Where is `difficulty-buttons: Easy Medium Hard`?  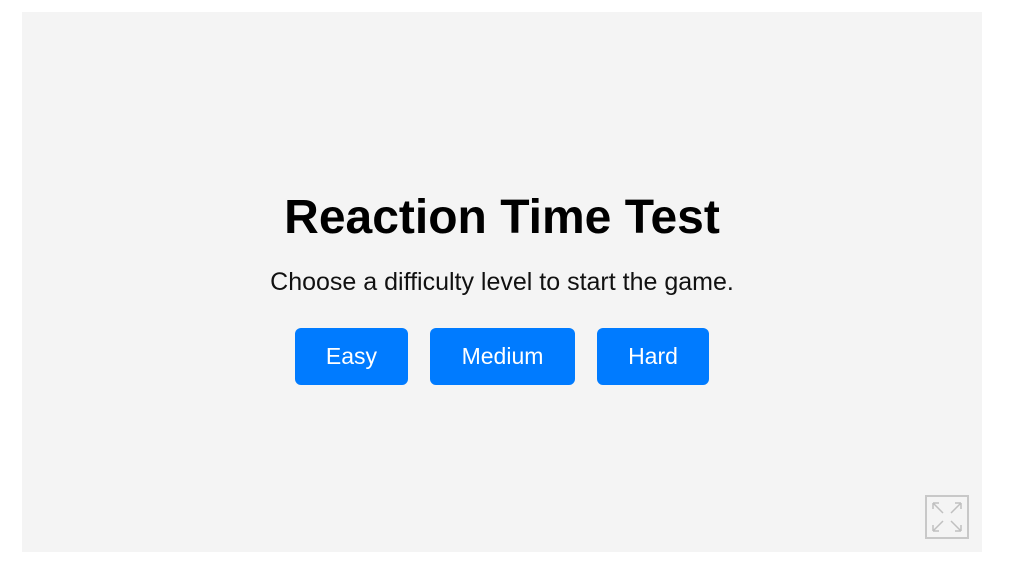
difficulty-buttons: Easy Medium Hard is located at coordinates (502, 356).